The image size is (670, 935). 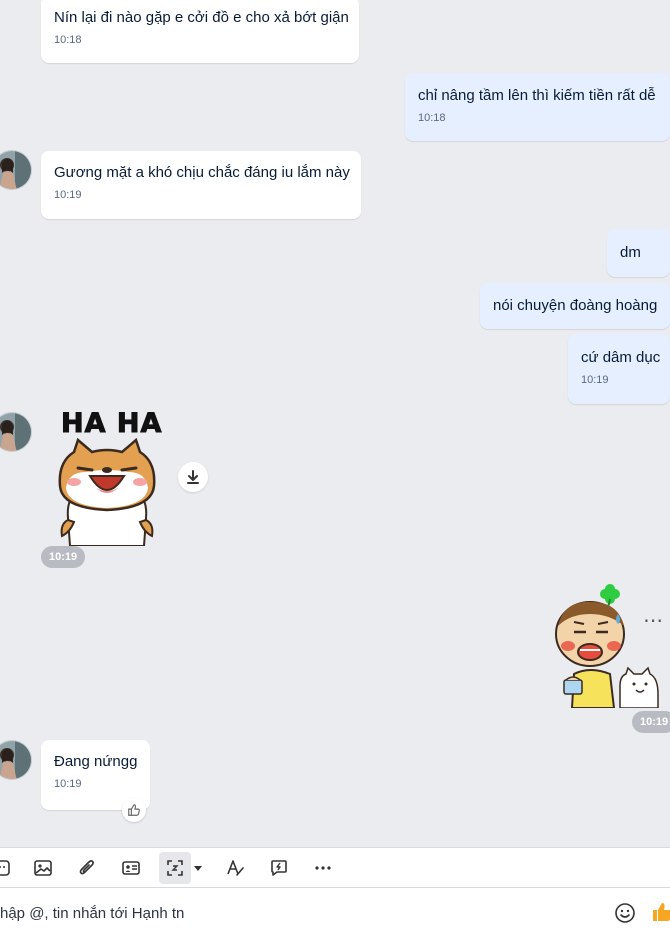 I want to click on emoji-button, so click(x=625, y=913).